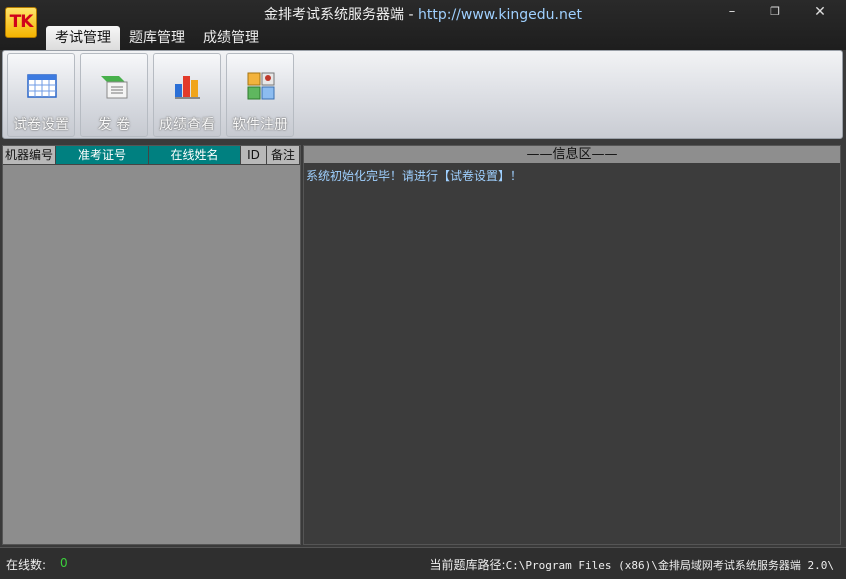 The height and width of the screenshot is (579, 846). Describe the element at coordinates (187, 125) in the screenshot. I see `view-scores-label: 成绩查看` at that location.